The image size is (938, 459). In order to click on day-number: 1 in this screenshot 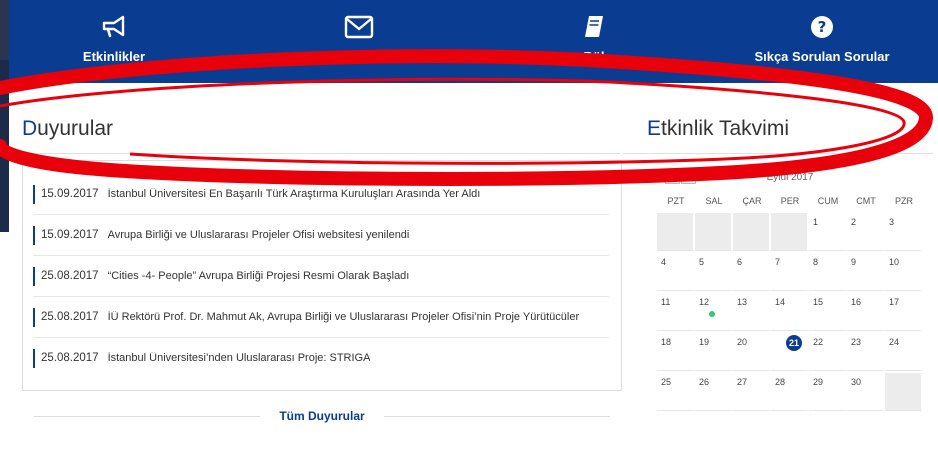, I will do `click(816, 222)`.